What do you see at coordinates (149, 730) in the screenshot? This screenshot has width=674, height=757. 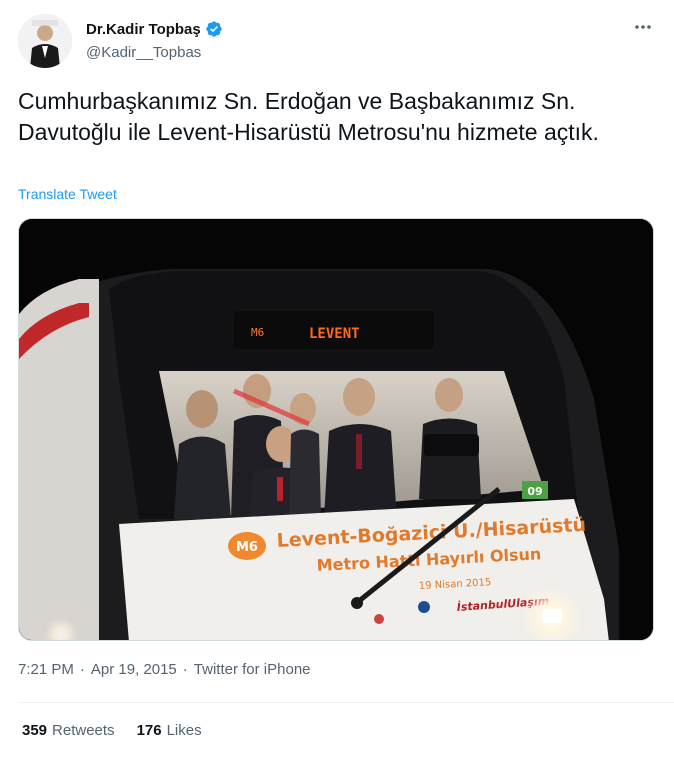 I see `likes-count: 176` at bounding box center [149, 730].